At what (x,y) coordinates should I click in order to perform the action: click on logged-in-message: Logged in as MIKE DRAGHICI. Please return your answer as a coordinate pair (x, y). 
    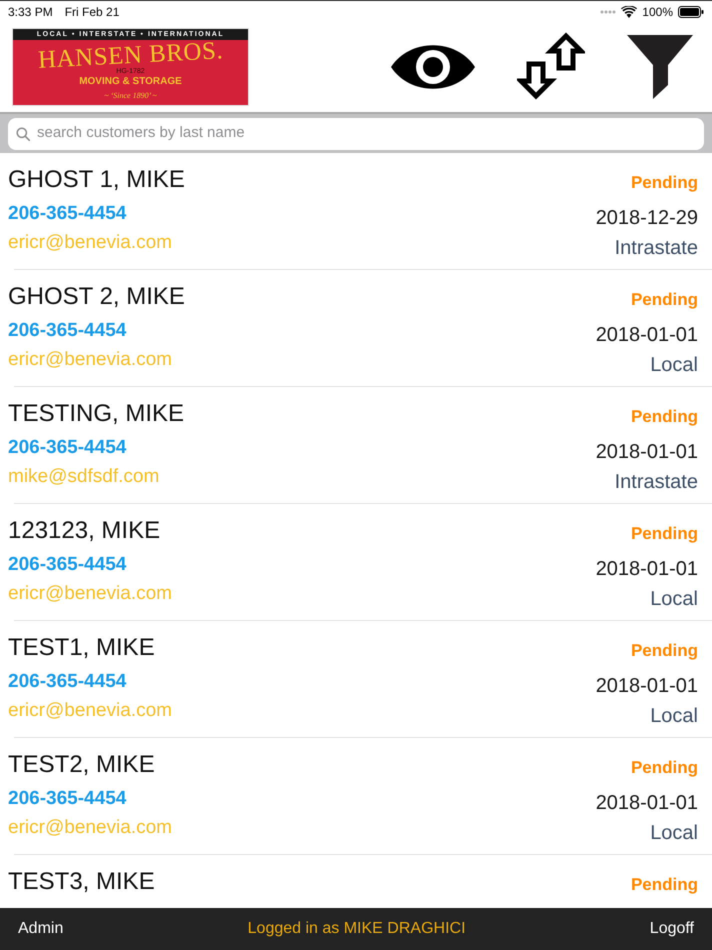
    Looking at the image, I should click on (357, 929).